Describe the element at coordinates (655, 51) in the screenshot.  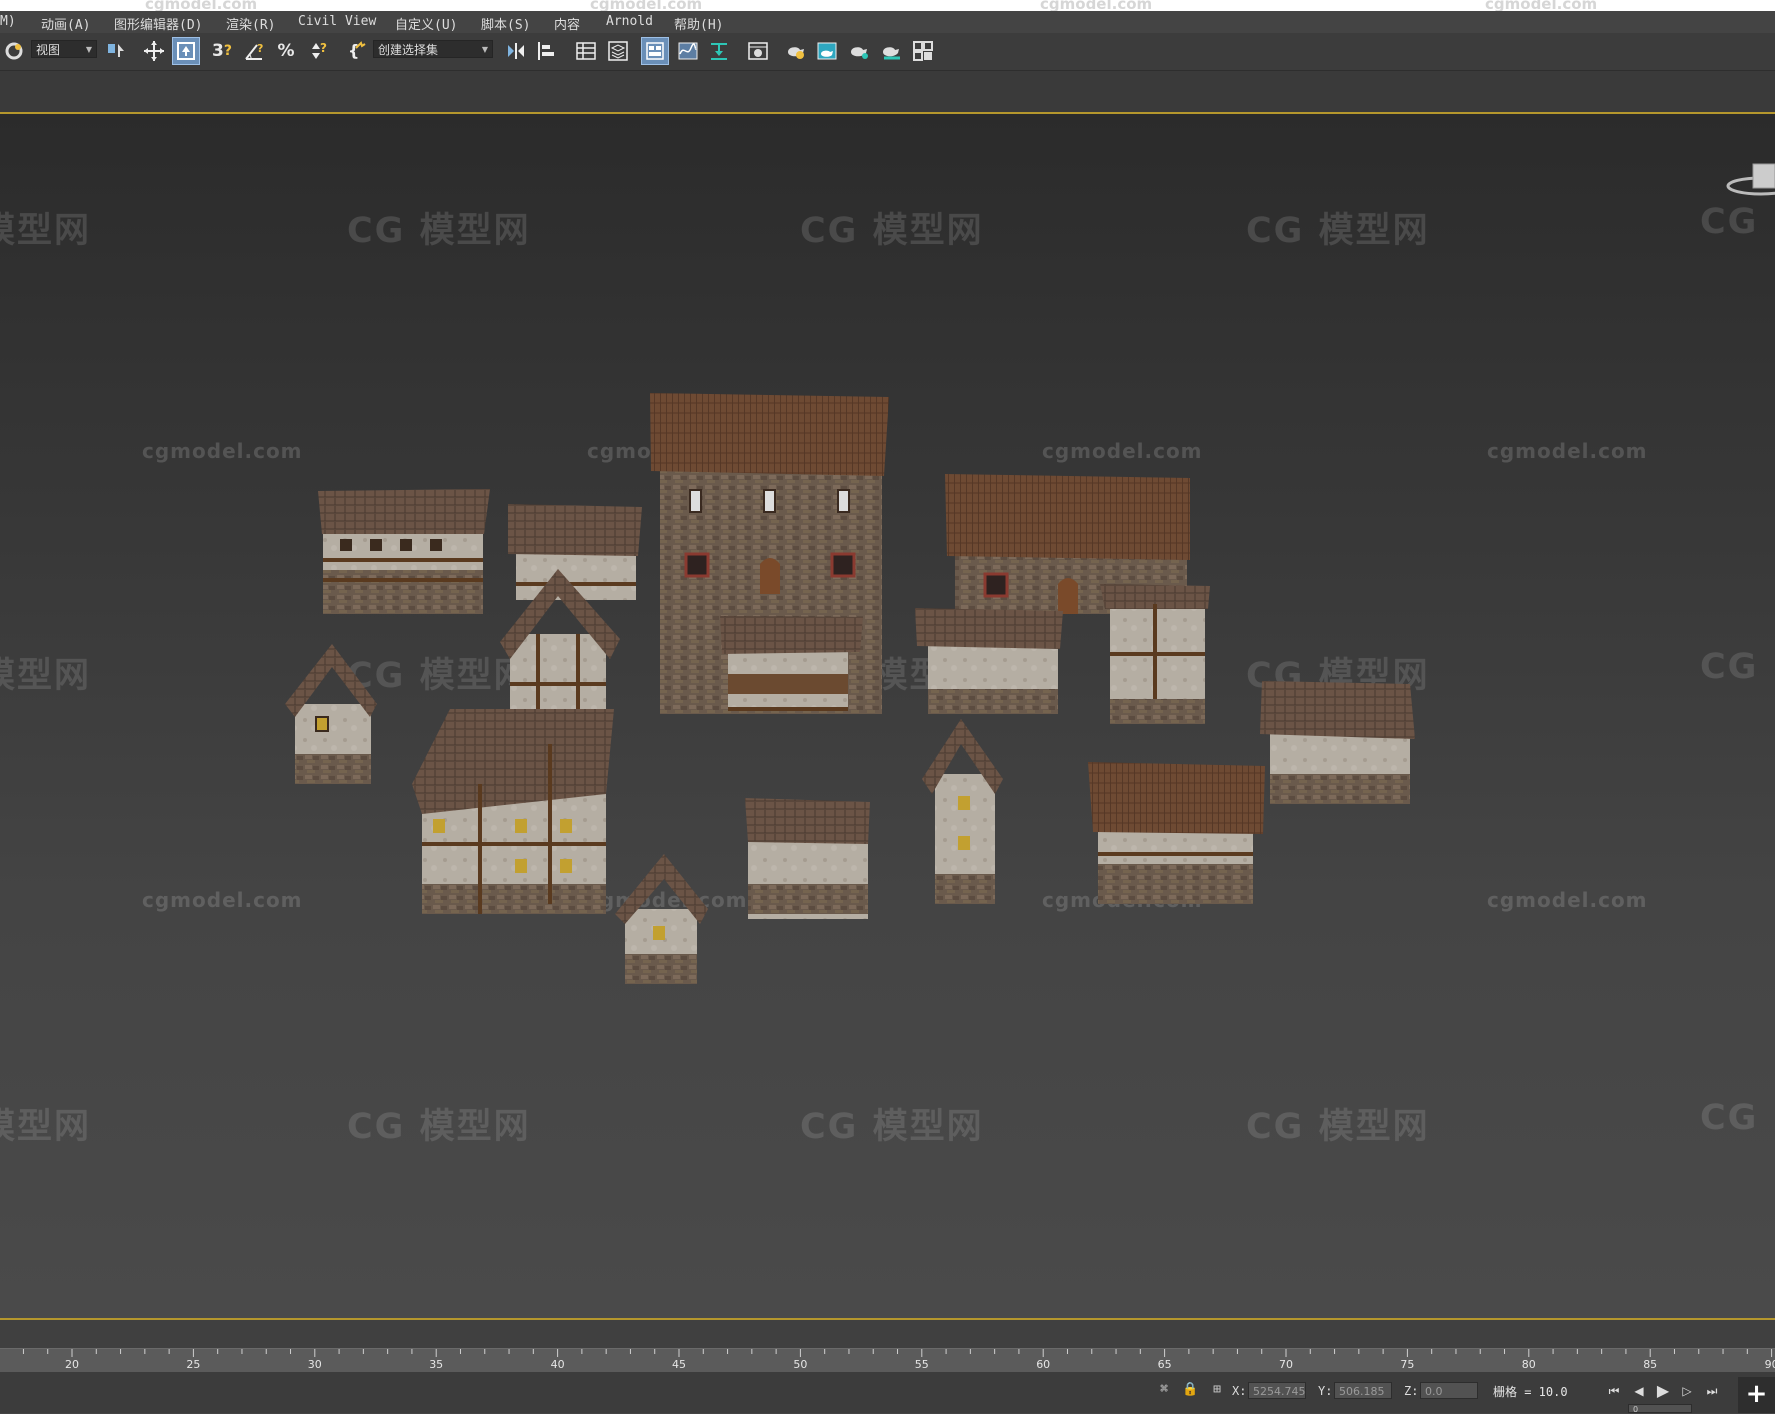
I see `toggle-ribbon-icon` at that location.